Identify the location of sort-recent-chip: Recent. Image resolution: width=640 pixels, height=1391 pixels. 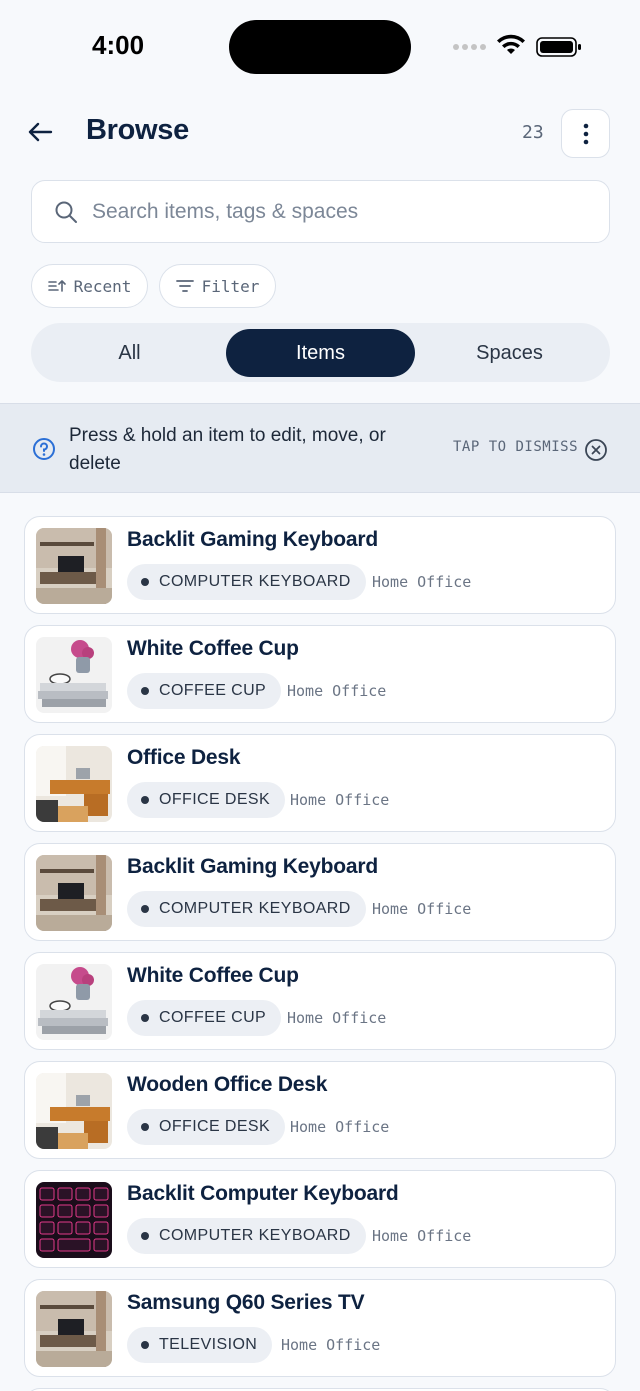
(89, 286).